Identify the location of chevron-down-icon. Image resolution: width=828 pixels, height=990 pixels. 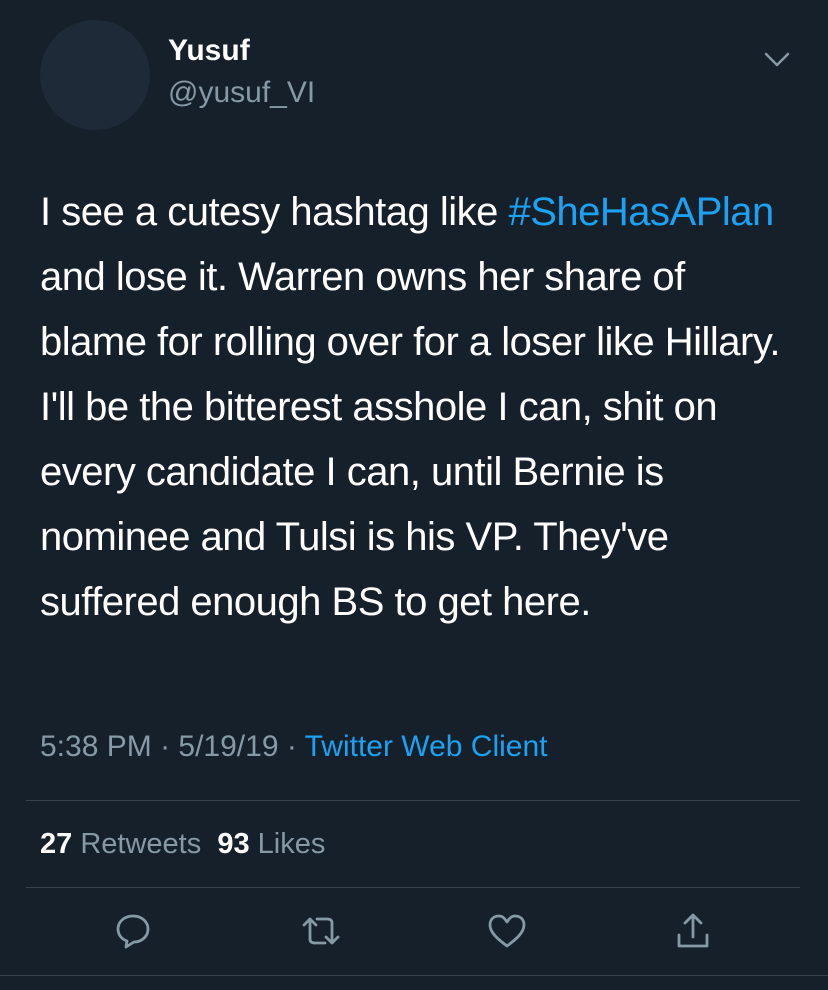
(777, 59).